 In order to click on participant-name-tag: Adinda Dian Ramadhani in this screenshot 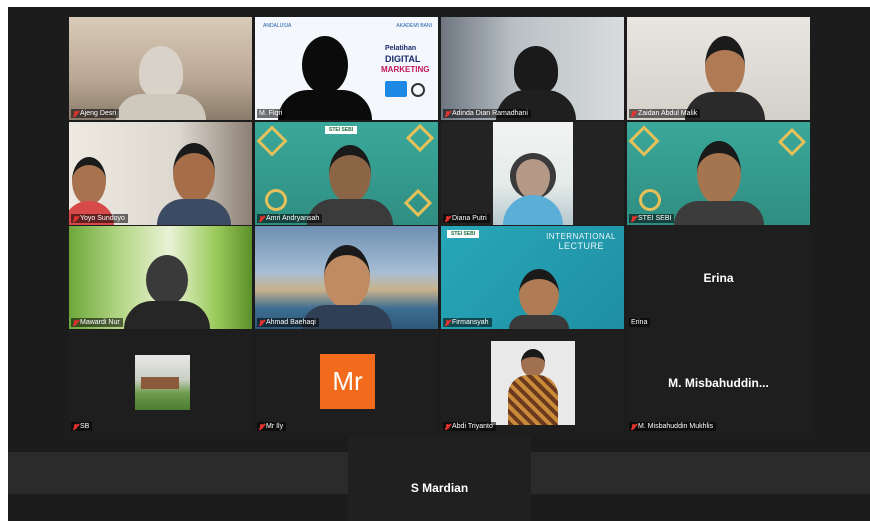, I will do `click(487, 113)`.